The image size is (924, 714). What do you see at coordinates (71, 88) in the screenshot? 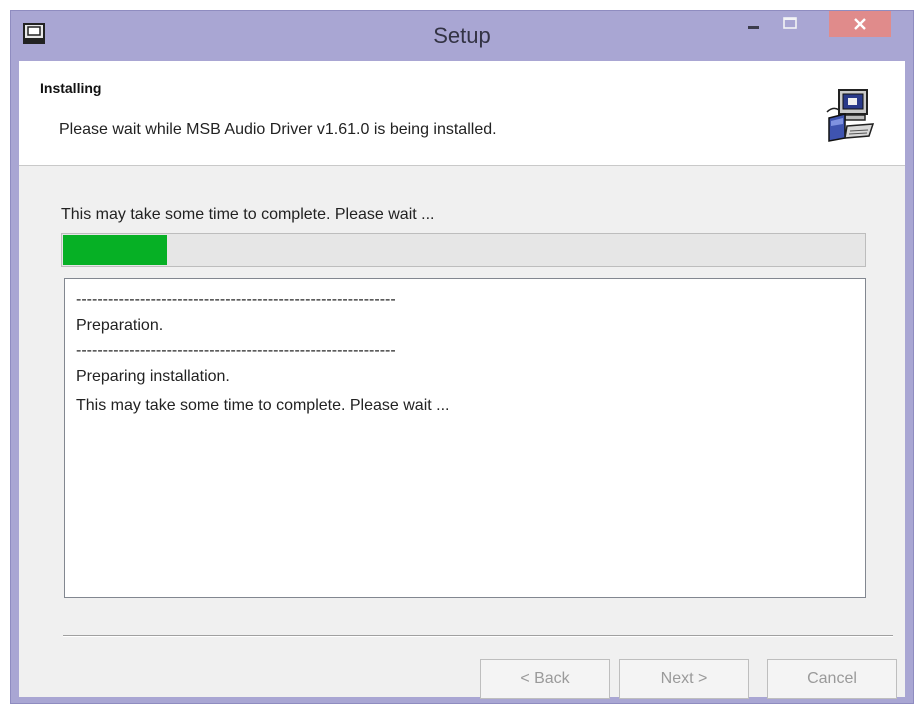
I see `page-title: Installing` at bounding box center [71, 88].